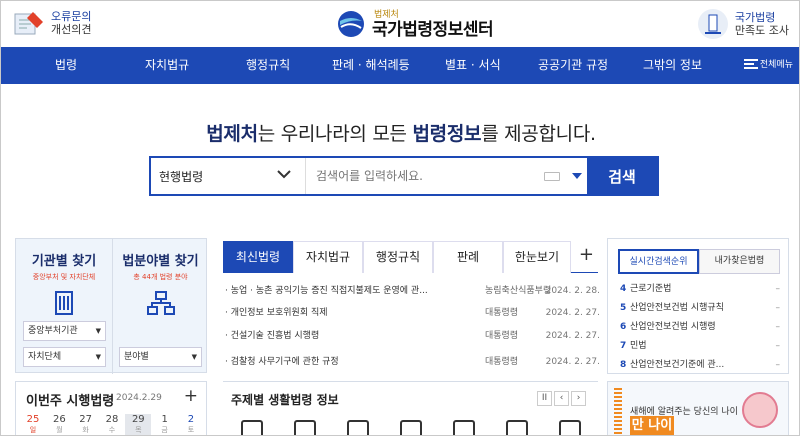 This screenshot has width=800, height=436. Describe the element at coordinates (700, 365) in the screenshot. I see `ranking-item: 8 산업안전보건기준에 관... –` at that location.